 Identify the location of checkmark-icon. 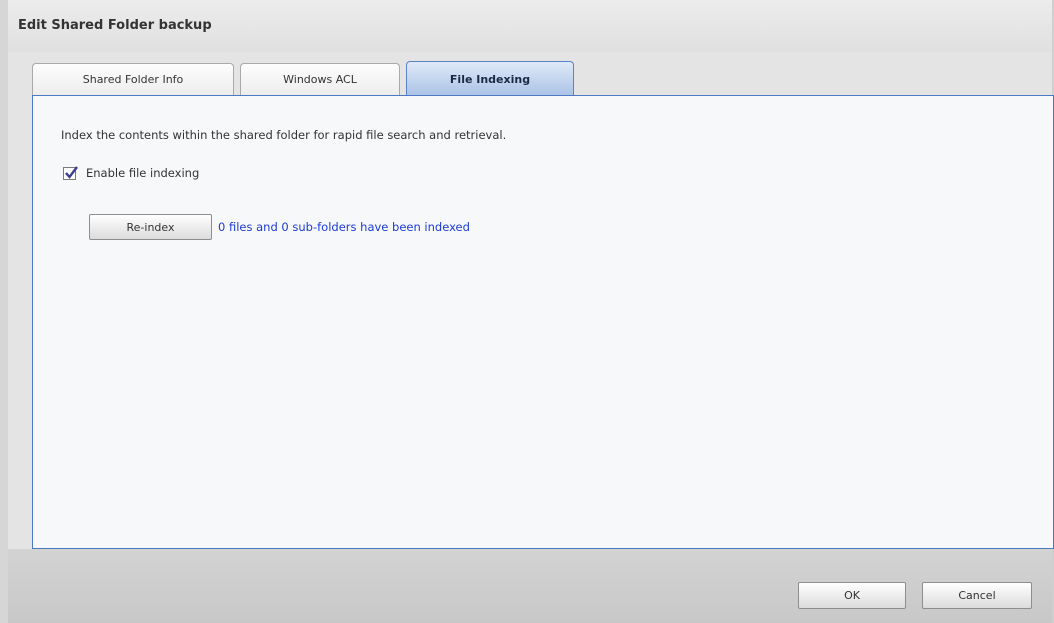
(71, 172).